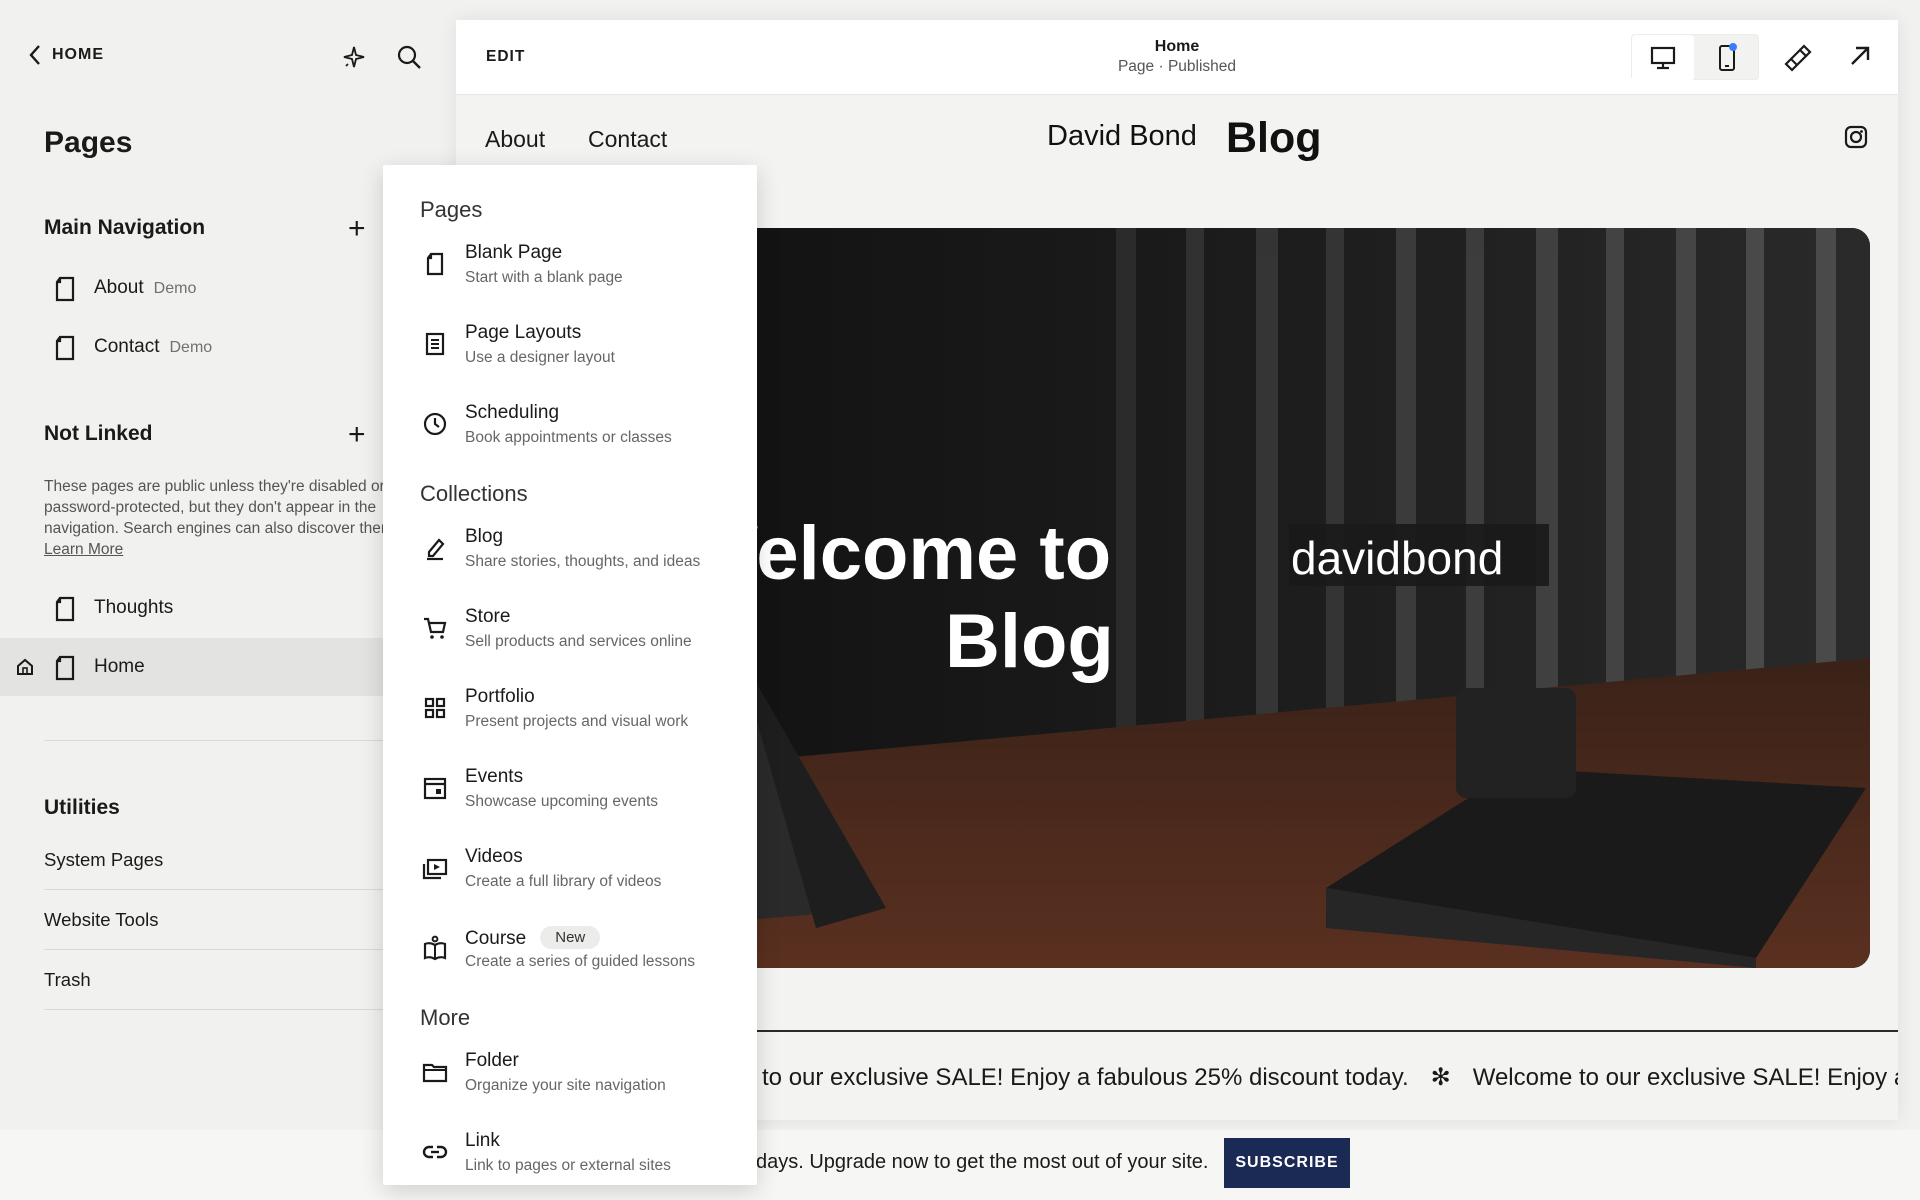 This screenshot has height=1200, width=1920. What do you see at coordinates (101, 920) in the screenshot?
I see `utility-website-tools: Website Tools` at bounding box center [101, 920].